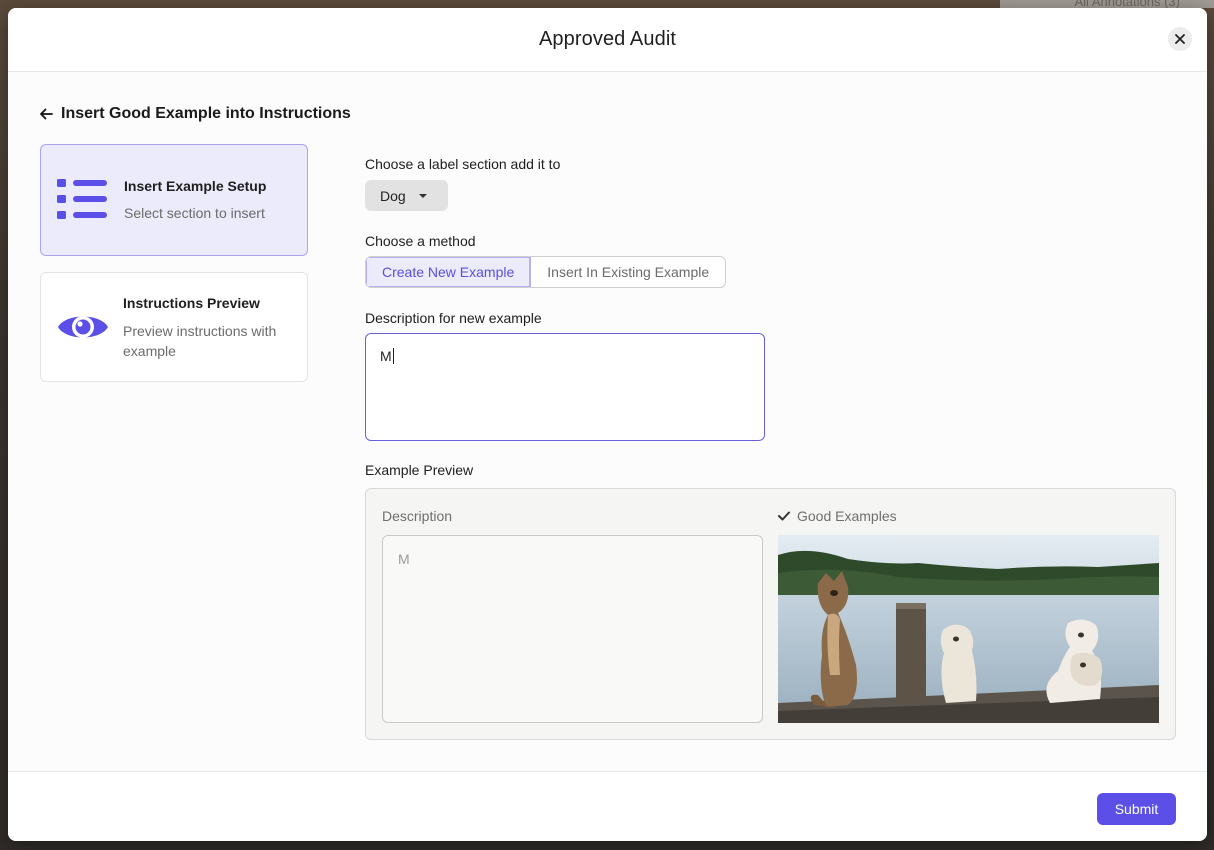 Image resolution: width=1214 pixels, height=850 pixels. I want to click on method-insert-existing: Insert In Existing Example, so click(628, 272).